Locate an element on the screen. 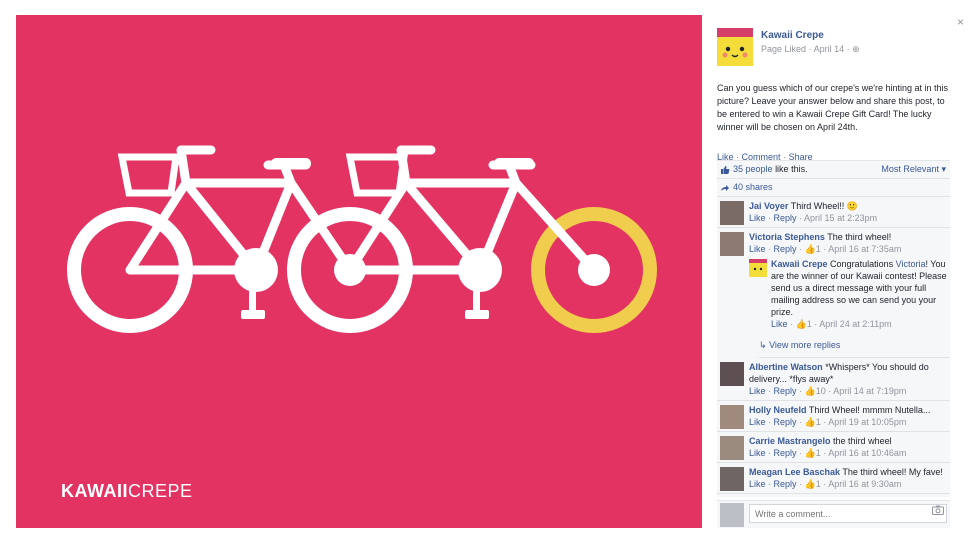  close-icon: × is located at coordinates (960, 22).